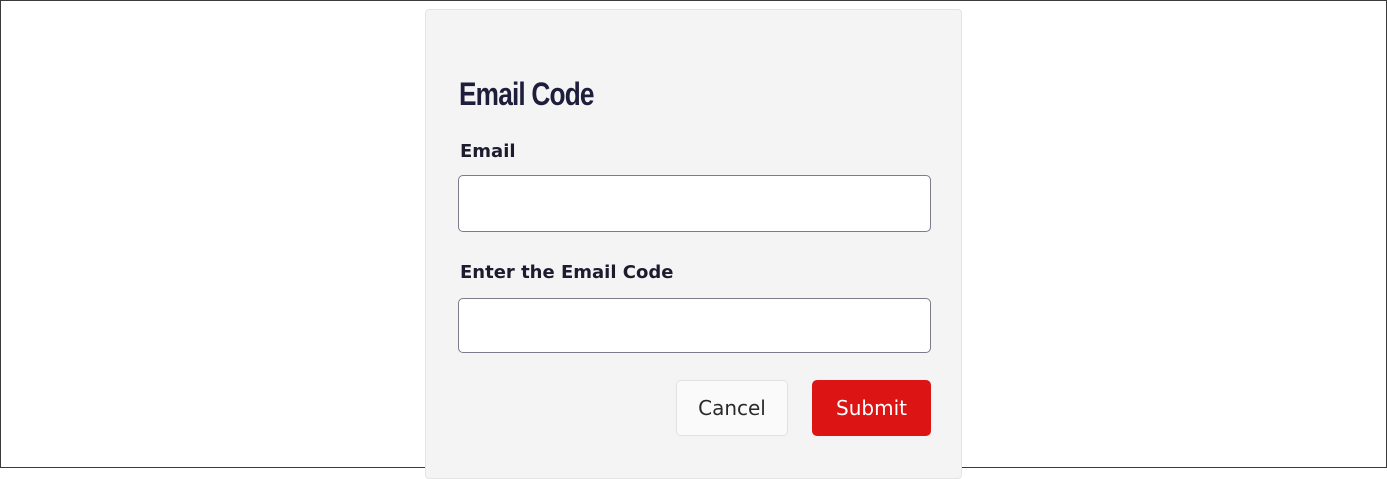  What do you see at coordinates (732, 408) in the screenshot?
I see `cancel-button: Cancel` at bounding box center [732, 408].